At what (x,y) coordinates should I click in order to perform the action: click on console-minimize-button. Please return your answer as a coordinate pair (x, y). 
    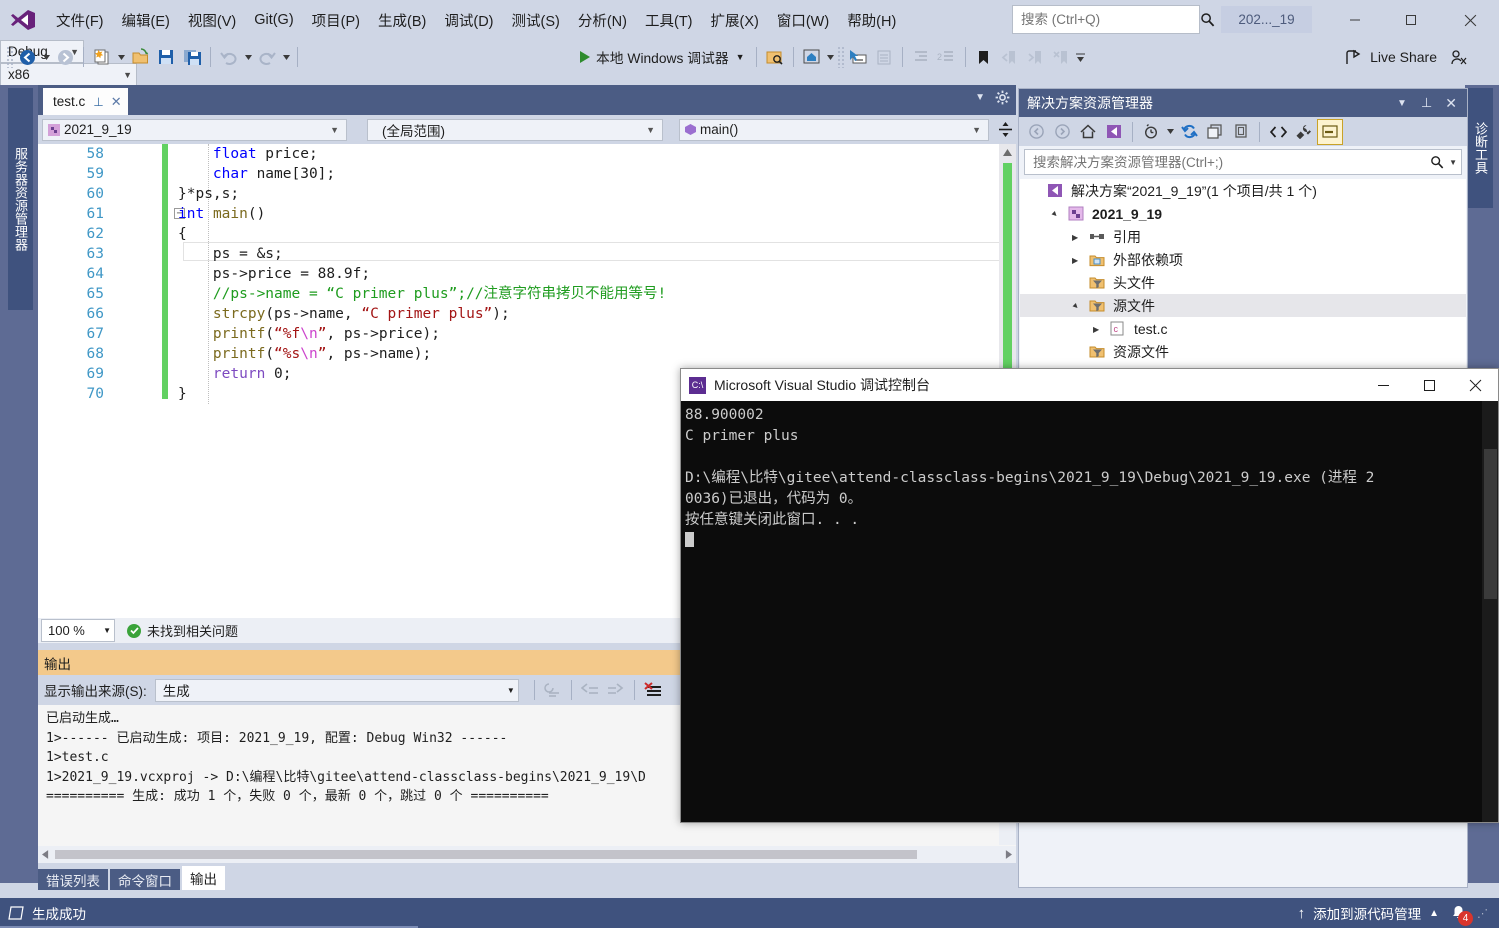
    Looking at the image, I should click on (1383, 385).